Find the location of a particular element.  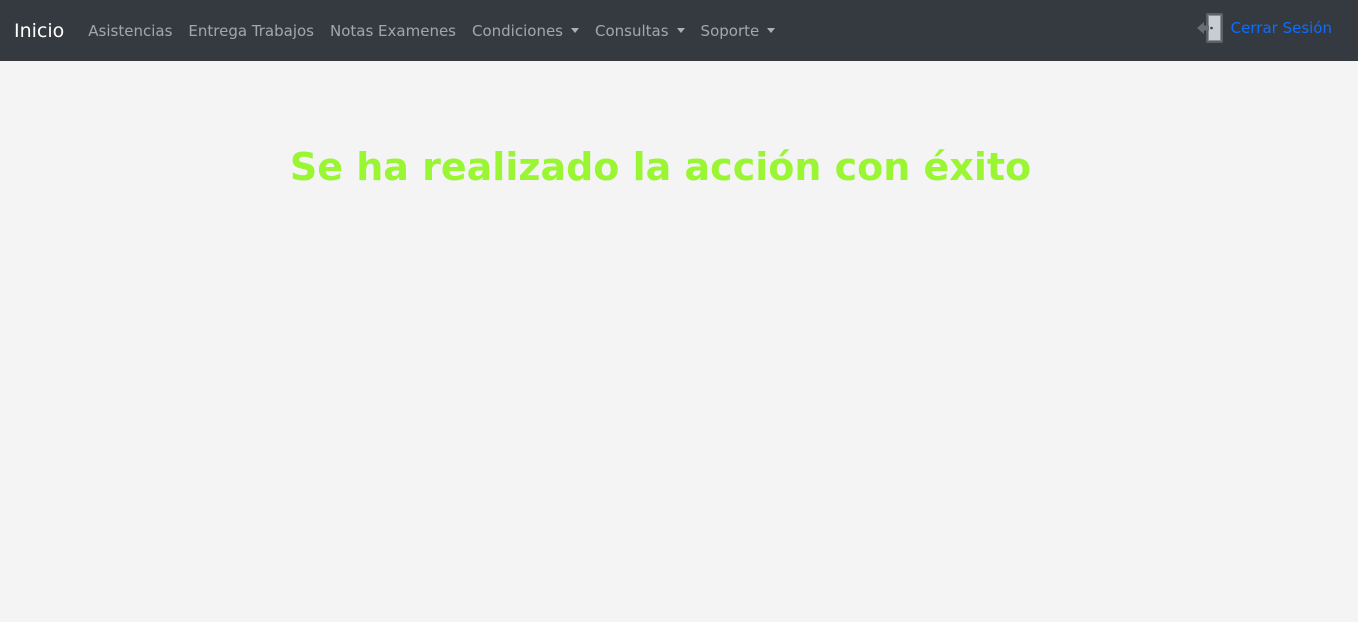

success-message: Se ha realizado la acción con éxito is located at coordinates (660, 167).